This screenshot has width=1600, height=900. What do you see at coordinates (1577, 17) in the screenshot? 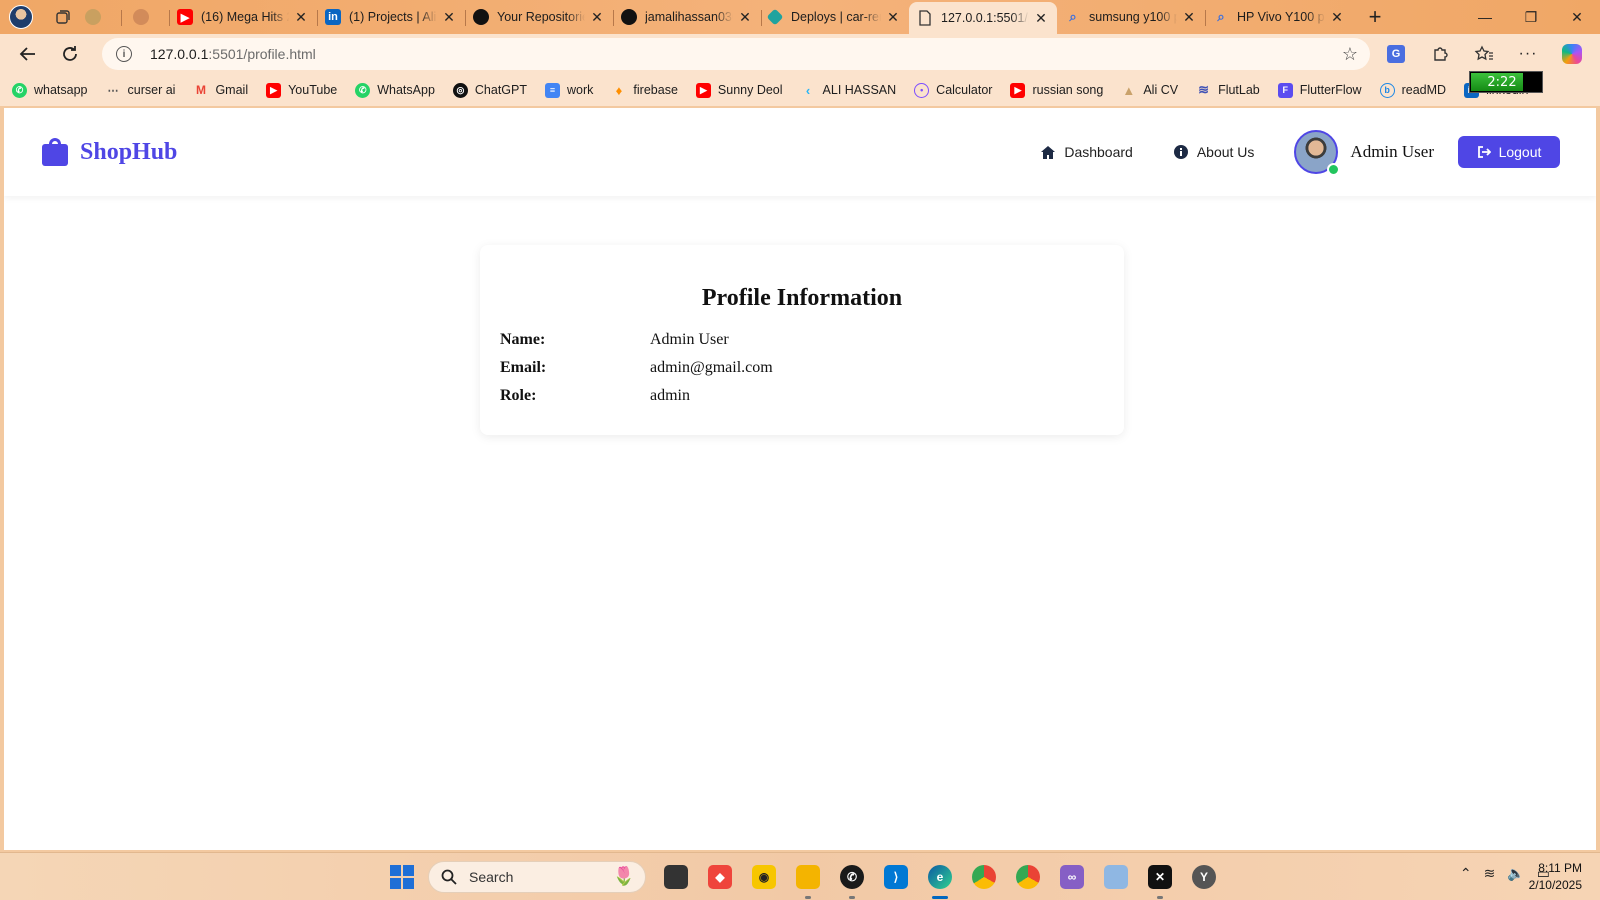
I see `close-window-icon: ✕` at bounding box center [1577, 17].